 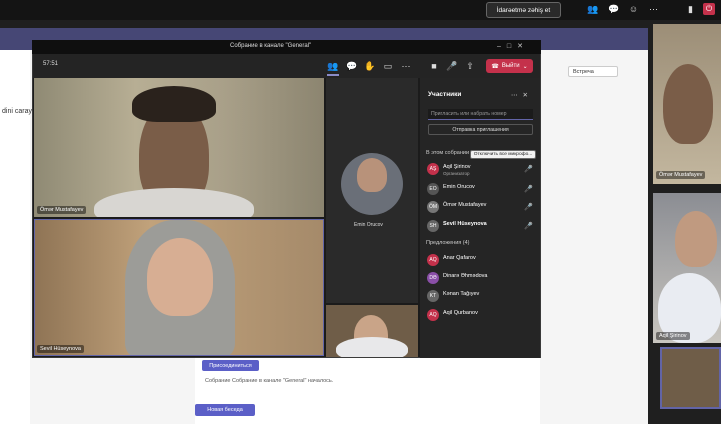 I want to click on self-view-tile, so click(x=690, y=378).